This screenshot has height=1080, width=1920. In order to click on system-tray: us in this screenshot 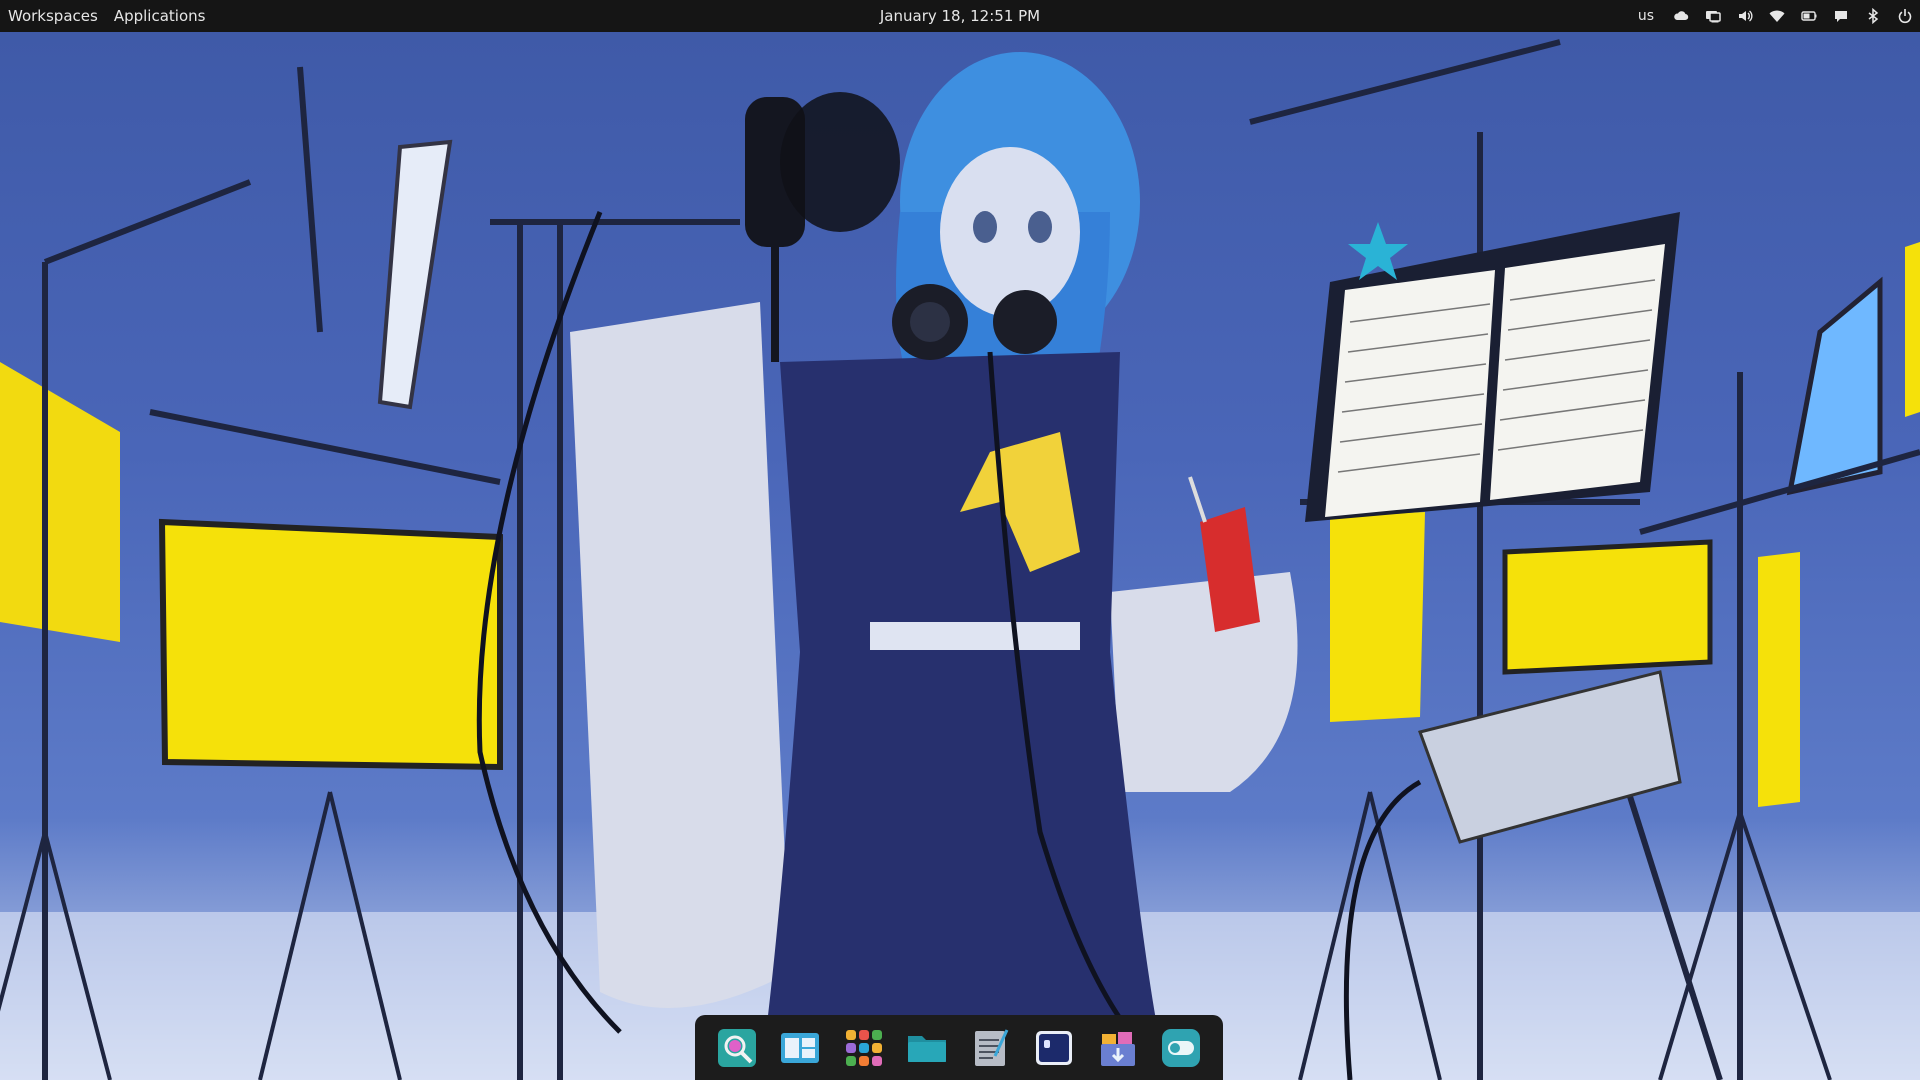, I will do `click(1776, 16)`.